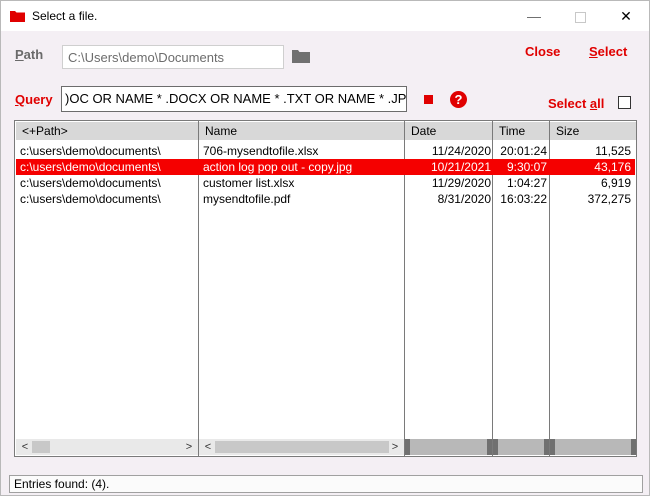 The image size is (650, 496). I want to click on column-header-date: Date, so click(449, 131).